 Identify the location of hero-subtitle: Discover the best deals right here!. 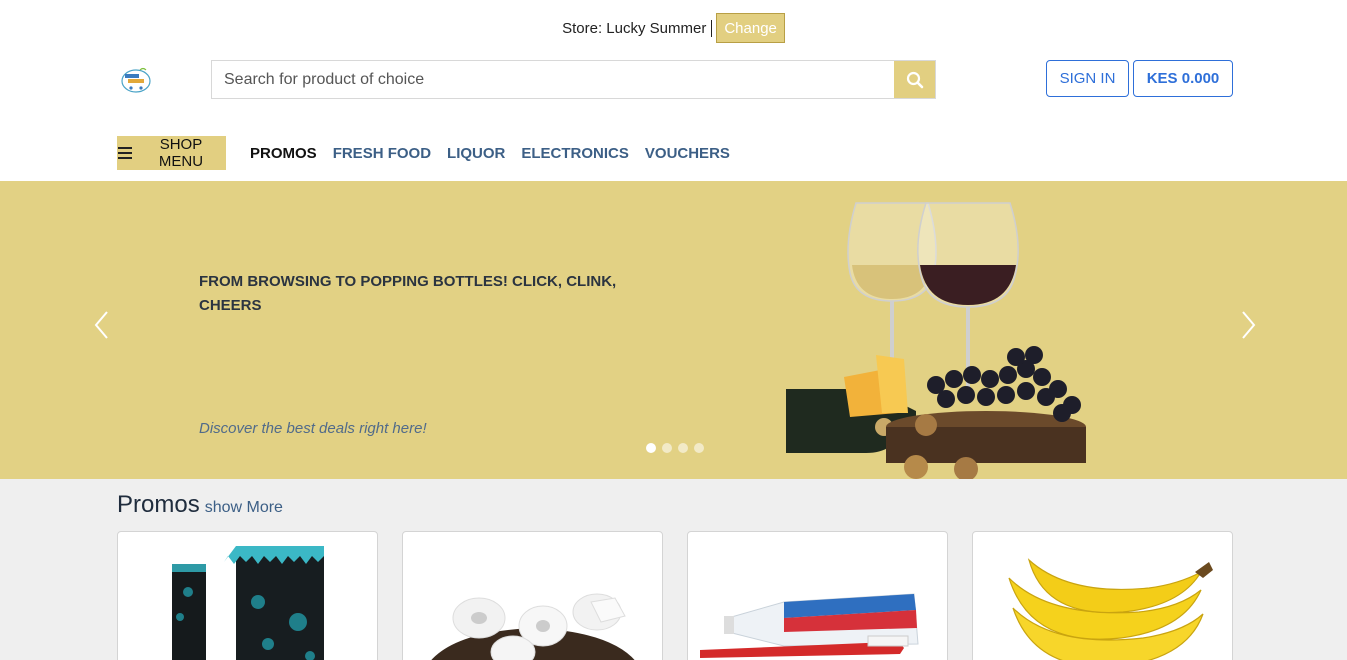
(313, 428).